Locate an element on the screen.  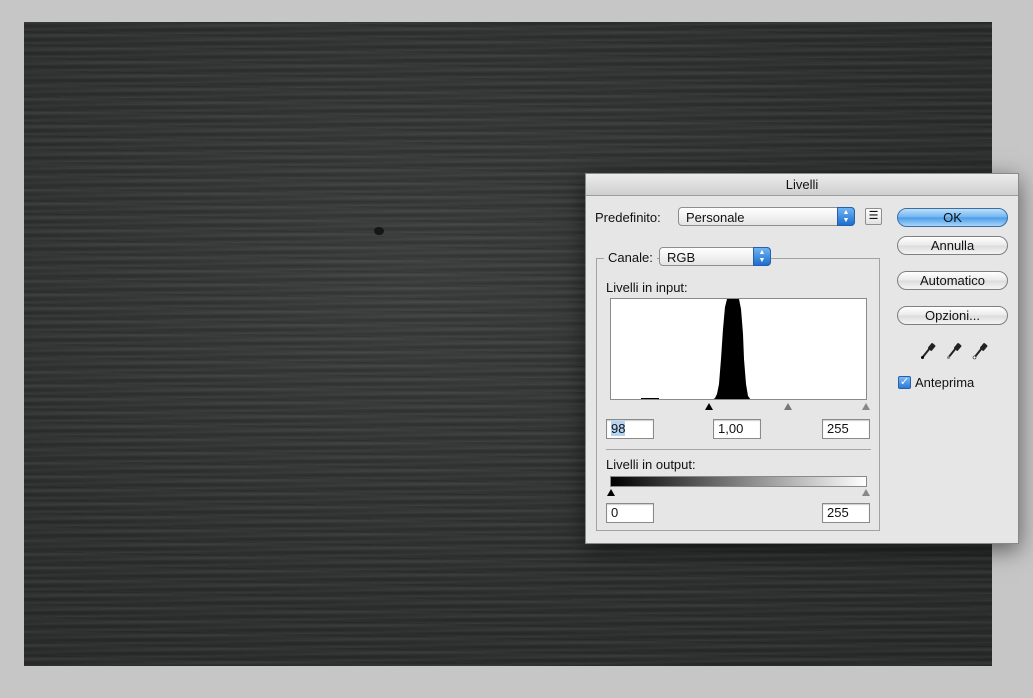
output-gradient-bar is located at coordinates (738, 481).